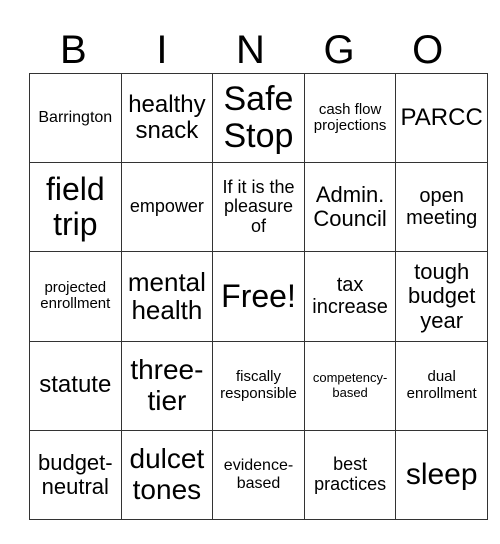 The image size is (500, 544). What do you see at coordinates (167, 118) in the screenshot?
I see `bingo-cell: healthy snack` at bounding box center [167, 118].